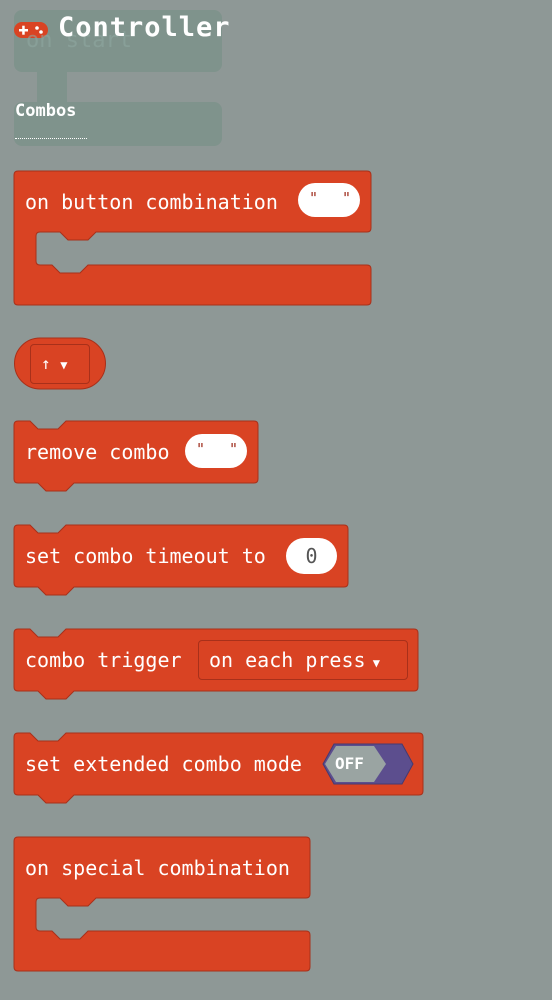 Image resolution: width=552 pixels, height=1000 pixels. Describe the element at coordinates (46, 111) in the screenshot. I see `section-label: Combos` at that location.